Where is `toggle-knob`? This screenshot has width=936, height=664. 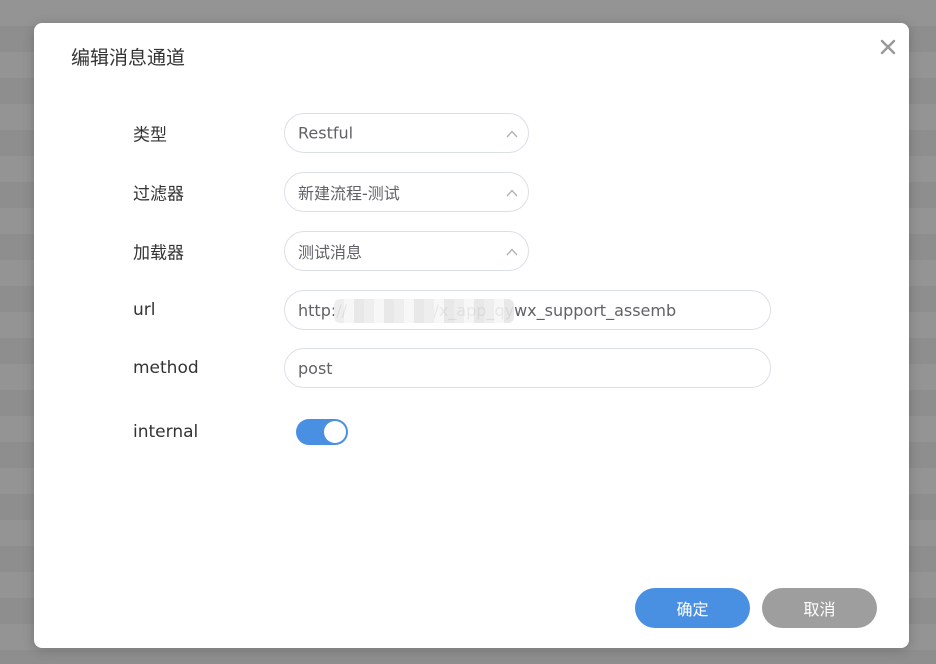 toggle-knob is located at coordinates (335, 432).